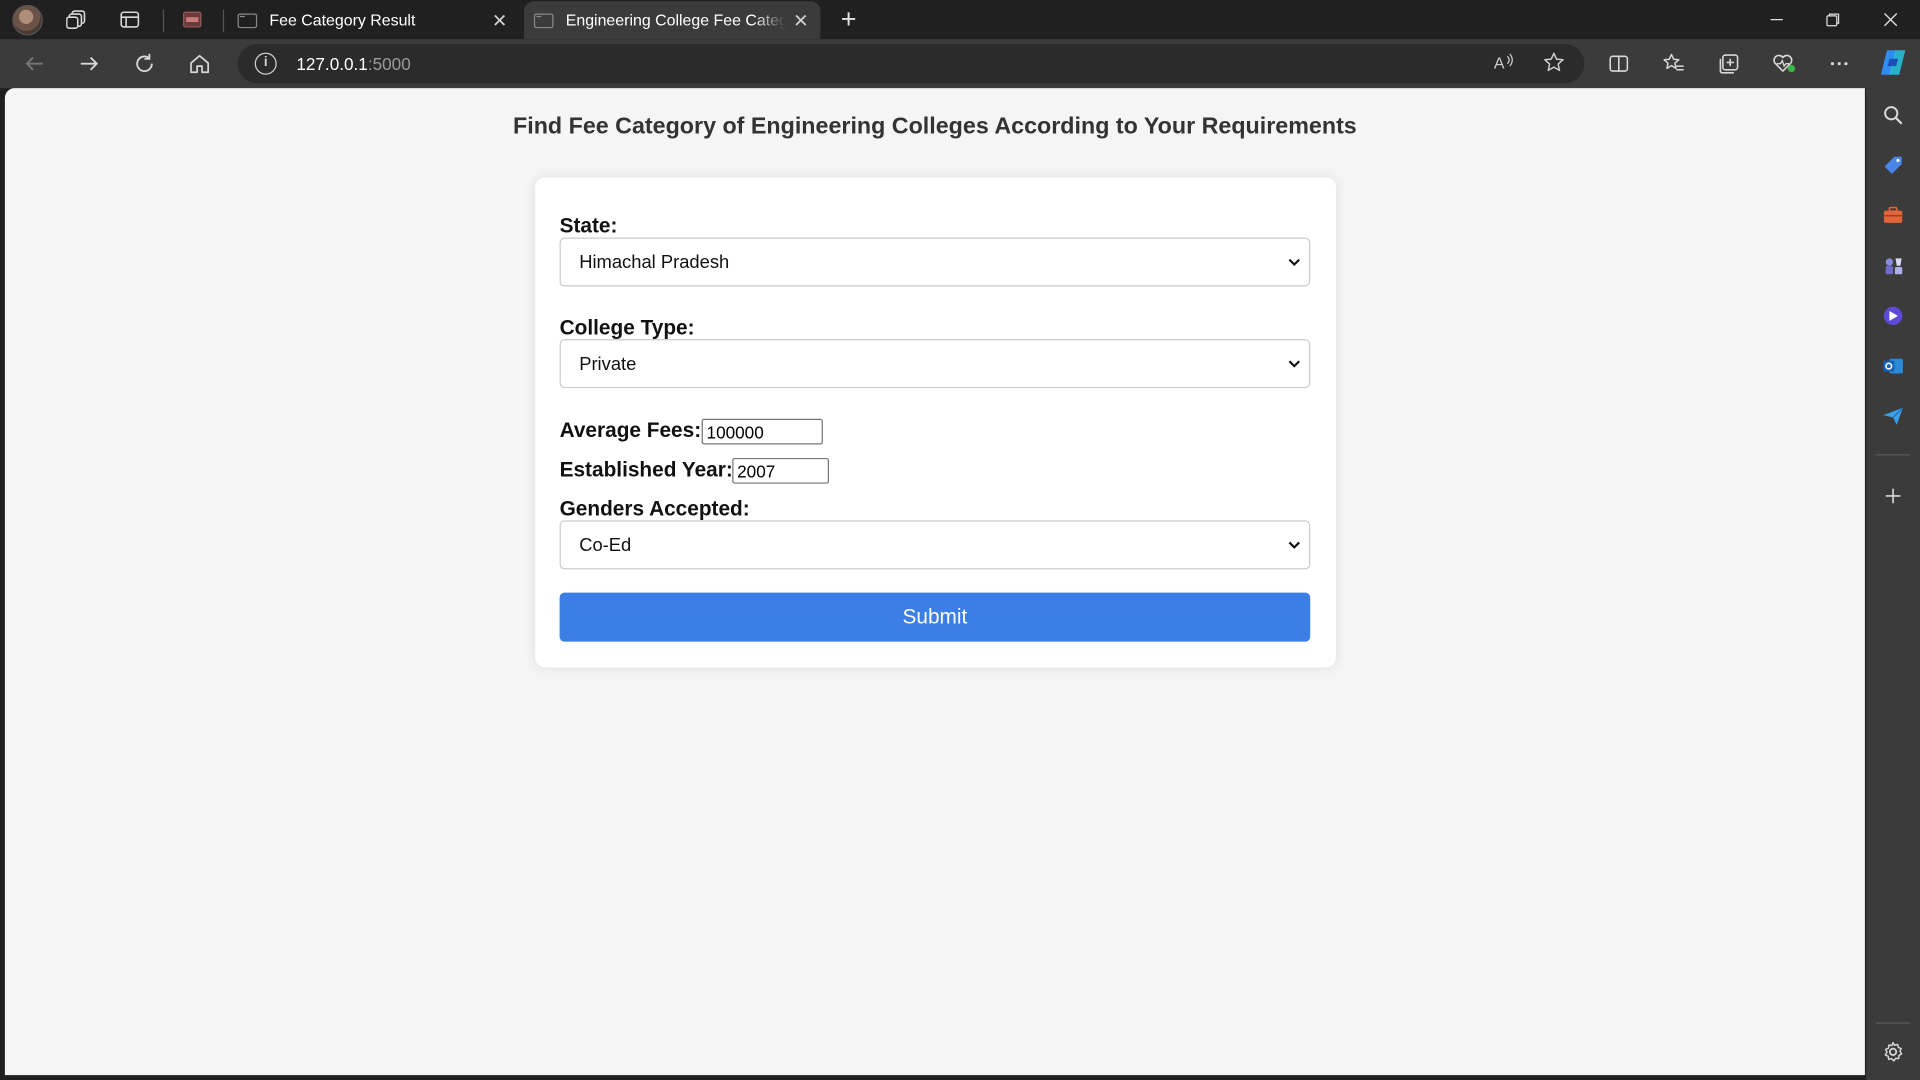 This screenshot has width=1920, height=1080. I want to click on collections-icon, so click(1729, 64).